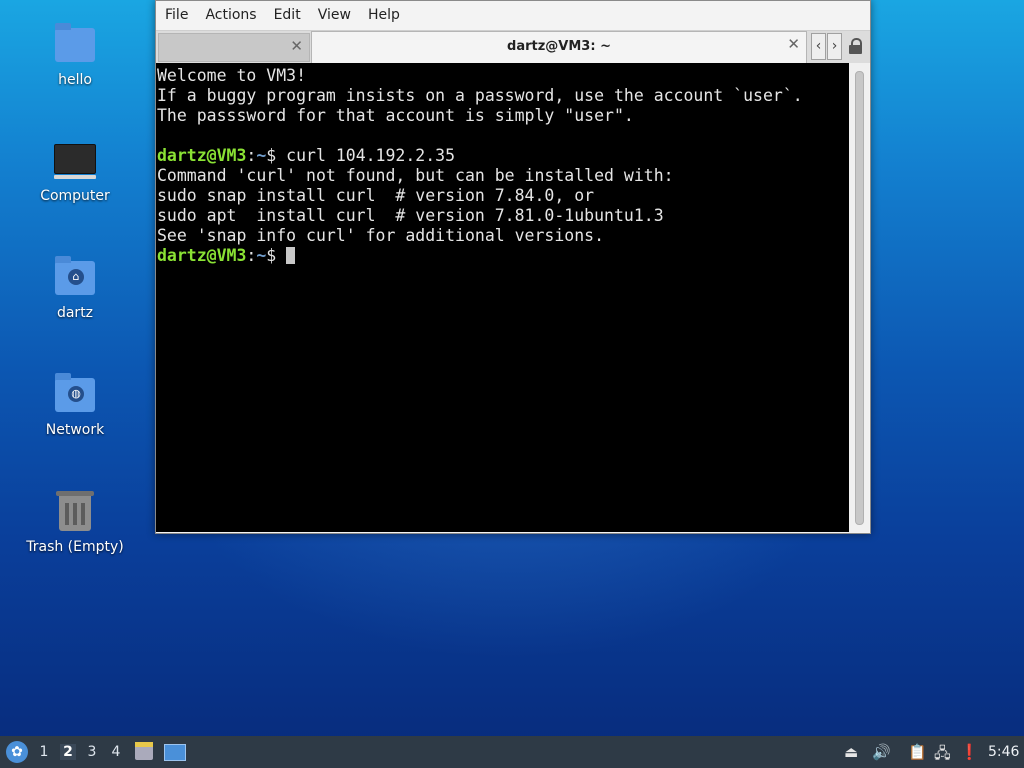  What do you see at coordinates (234, 47) in the screenshot?
I see `tab-inactive: ✕` at bounding box center [234, 47].